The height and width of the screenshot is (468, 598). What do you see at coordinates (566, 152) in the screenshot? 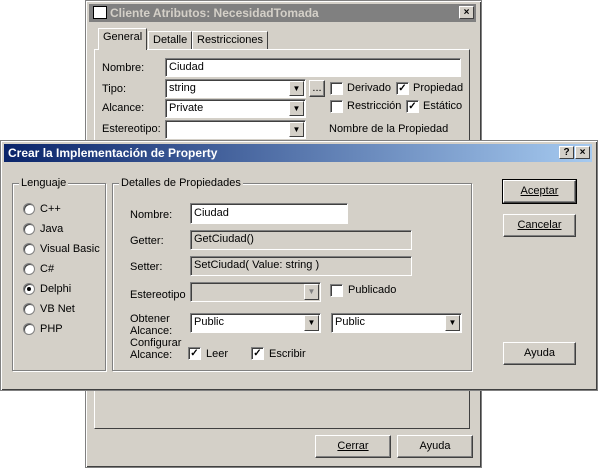
I see `help-button: ?` at bounding box center [566, 152].